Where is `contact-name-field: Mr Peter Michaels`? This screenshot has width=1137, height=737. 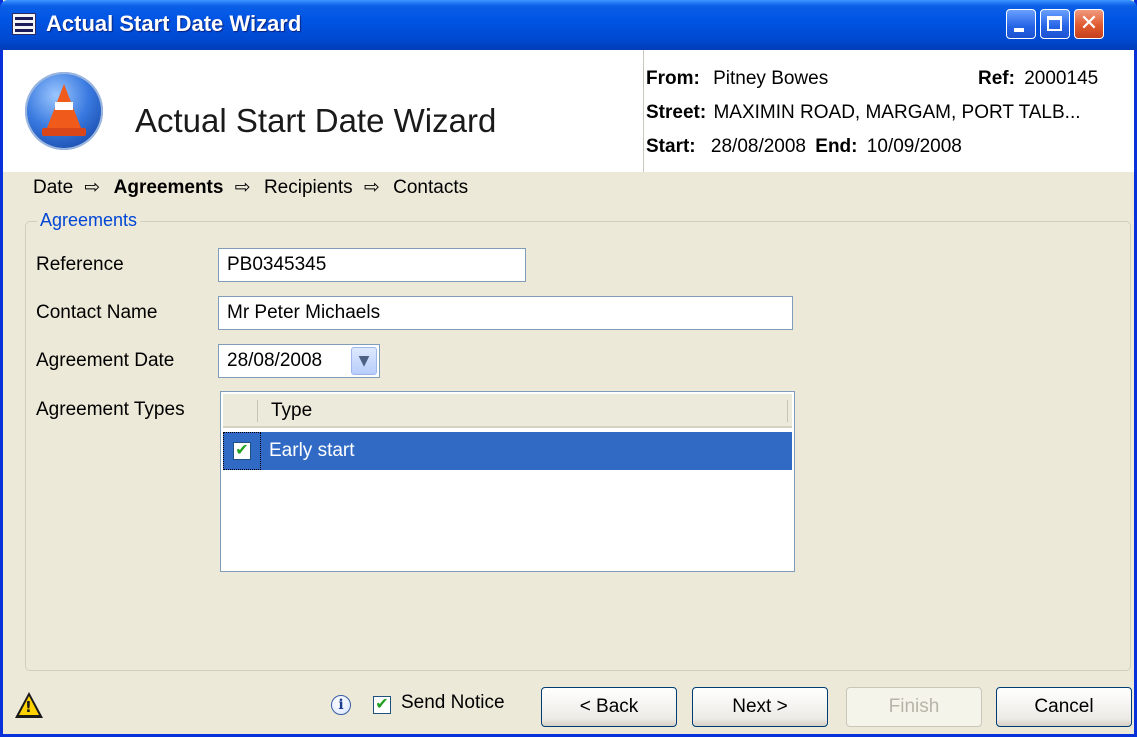 contact-name-field: Mr Peter Michaels is located at coordinates (505, 313).